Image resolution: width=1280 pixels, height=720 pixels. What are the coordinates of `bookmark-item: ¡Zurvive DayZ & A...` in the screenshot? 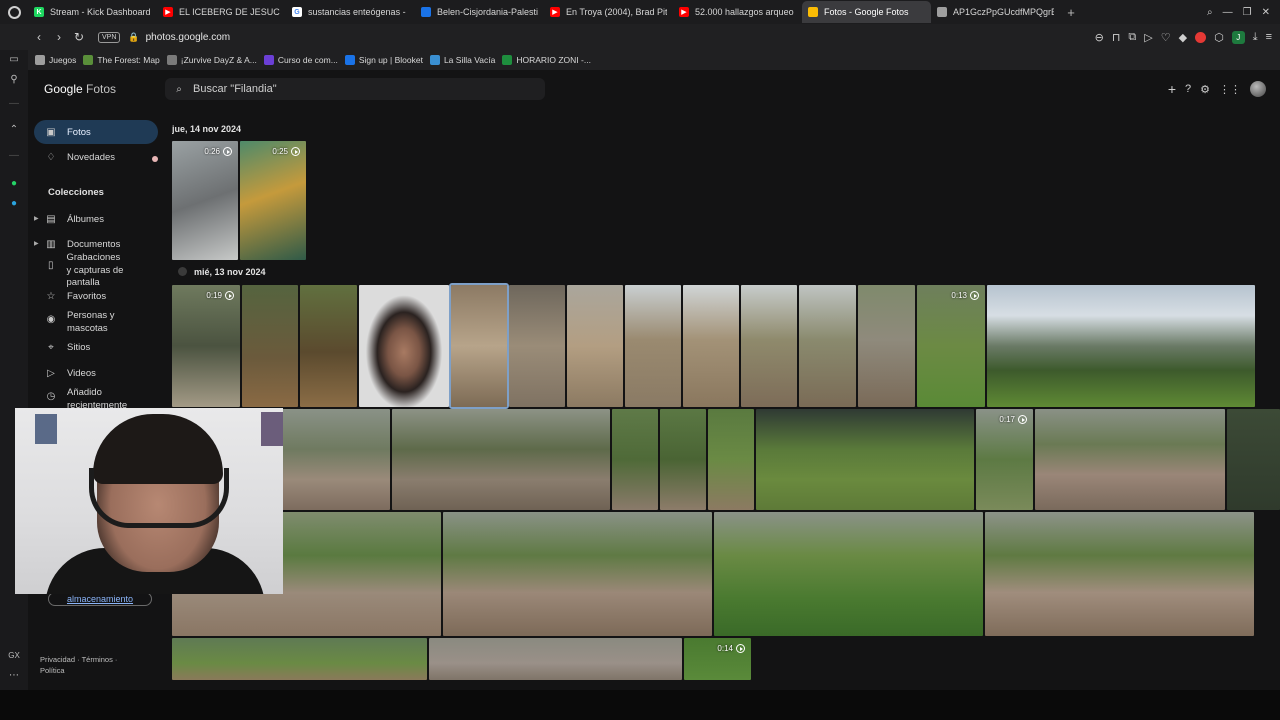 It's located at (211, 60).